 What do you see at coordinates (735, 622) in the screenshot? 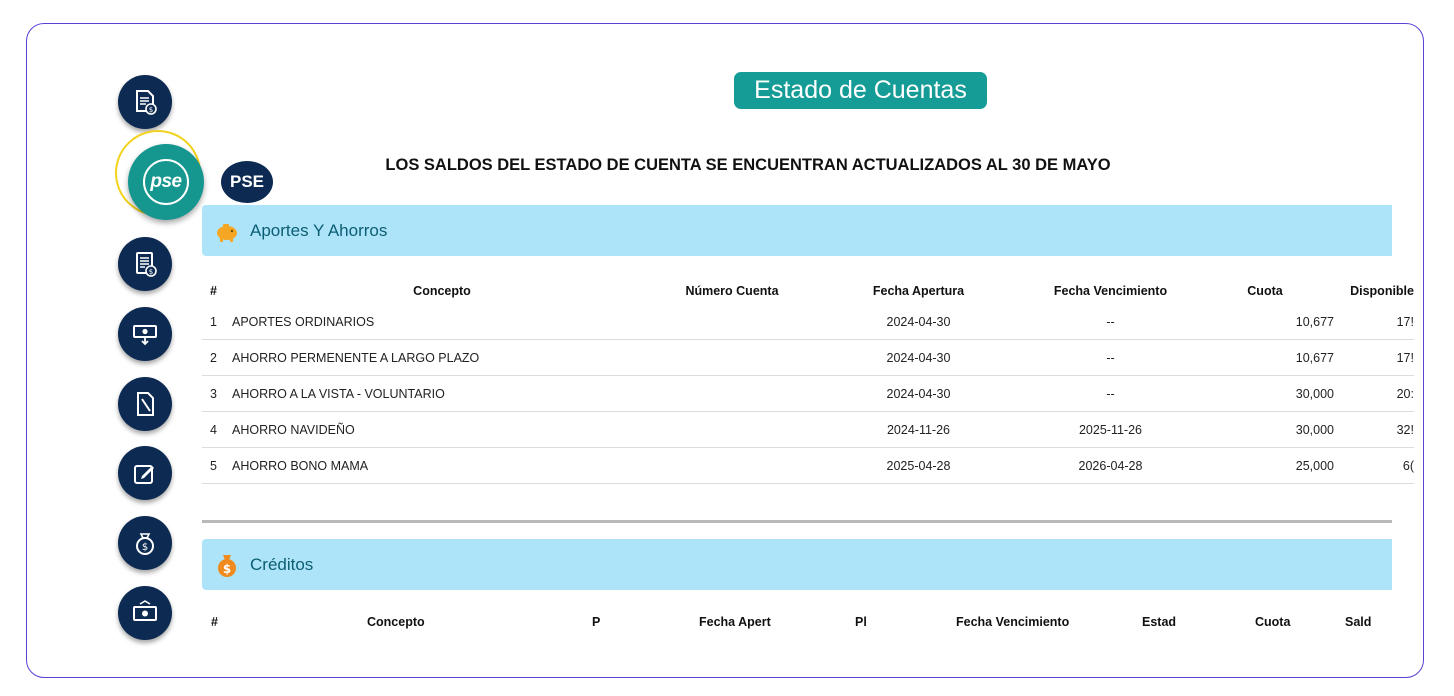
I see `col-fecha-apertura: Fecha Apert` at bounding box center [735, 622].